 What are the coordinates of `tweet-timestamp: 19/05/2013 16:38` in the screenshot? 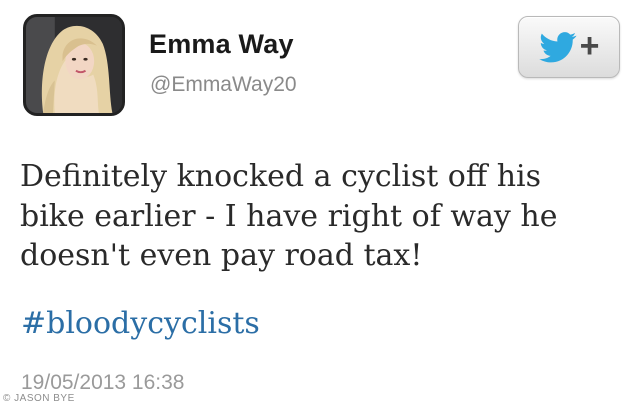 It's located at (103, 383).